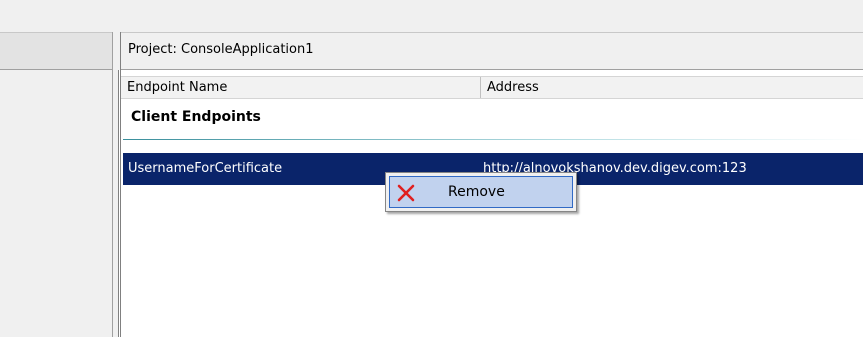 This screenshot has width=863, height=337. I want to click on menu-item-label: Remove, so click(476, 192).